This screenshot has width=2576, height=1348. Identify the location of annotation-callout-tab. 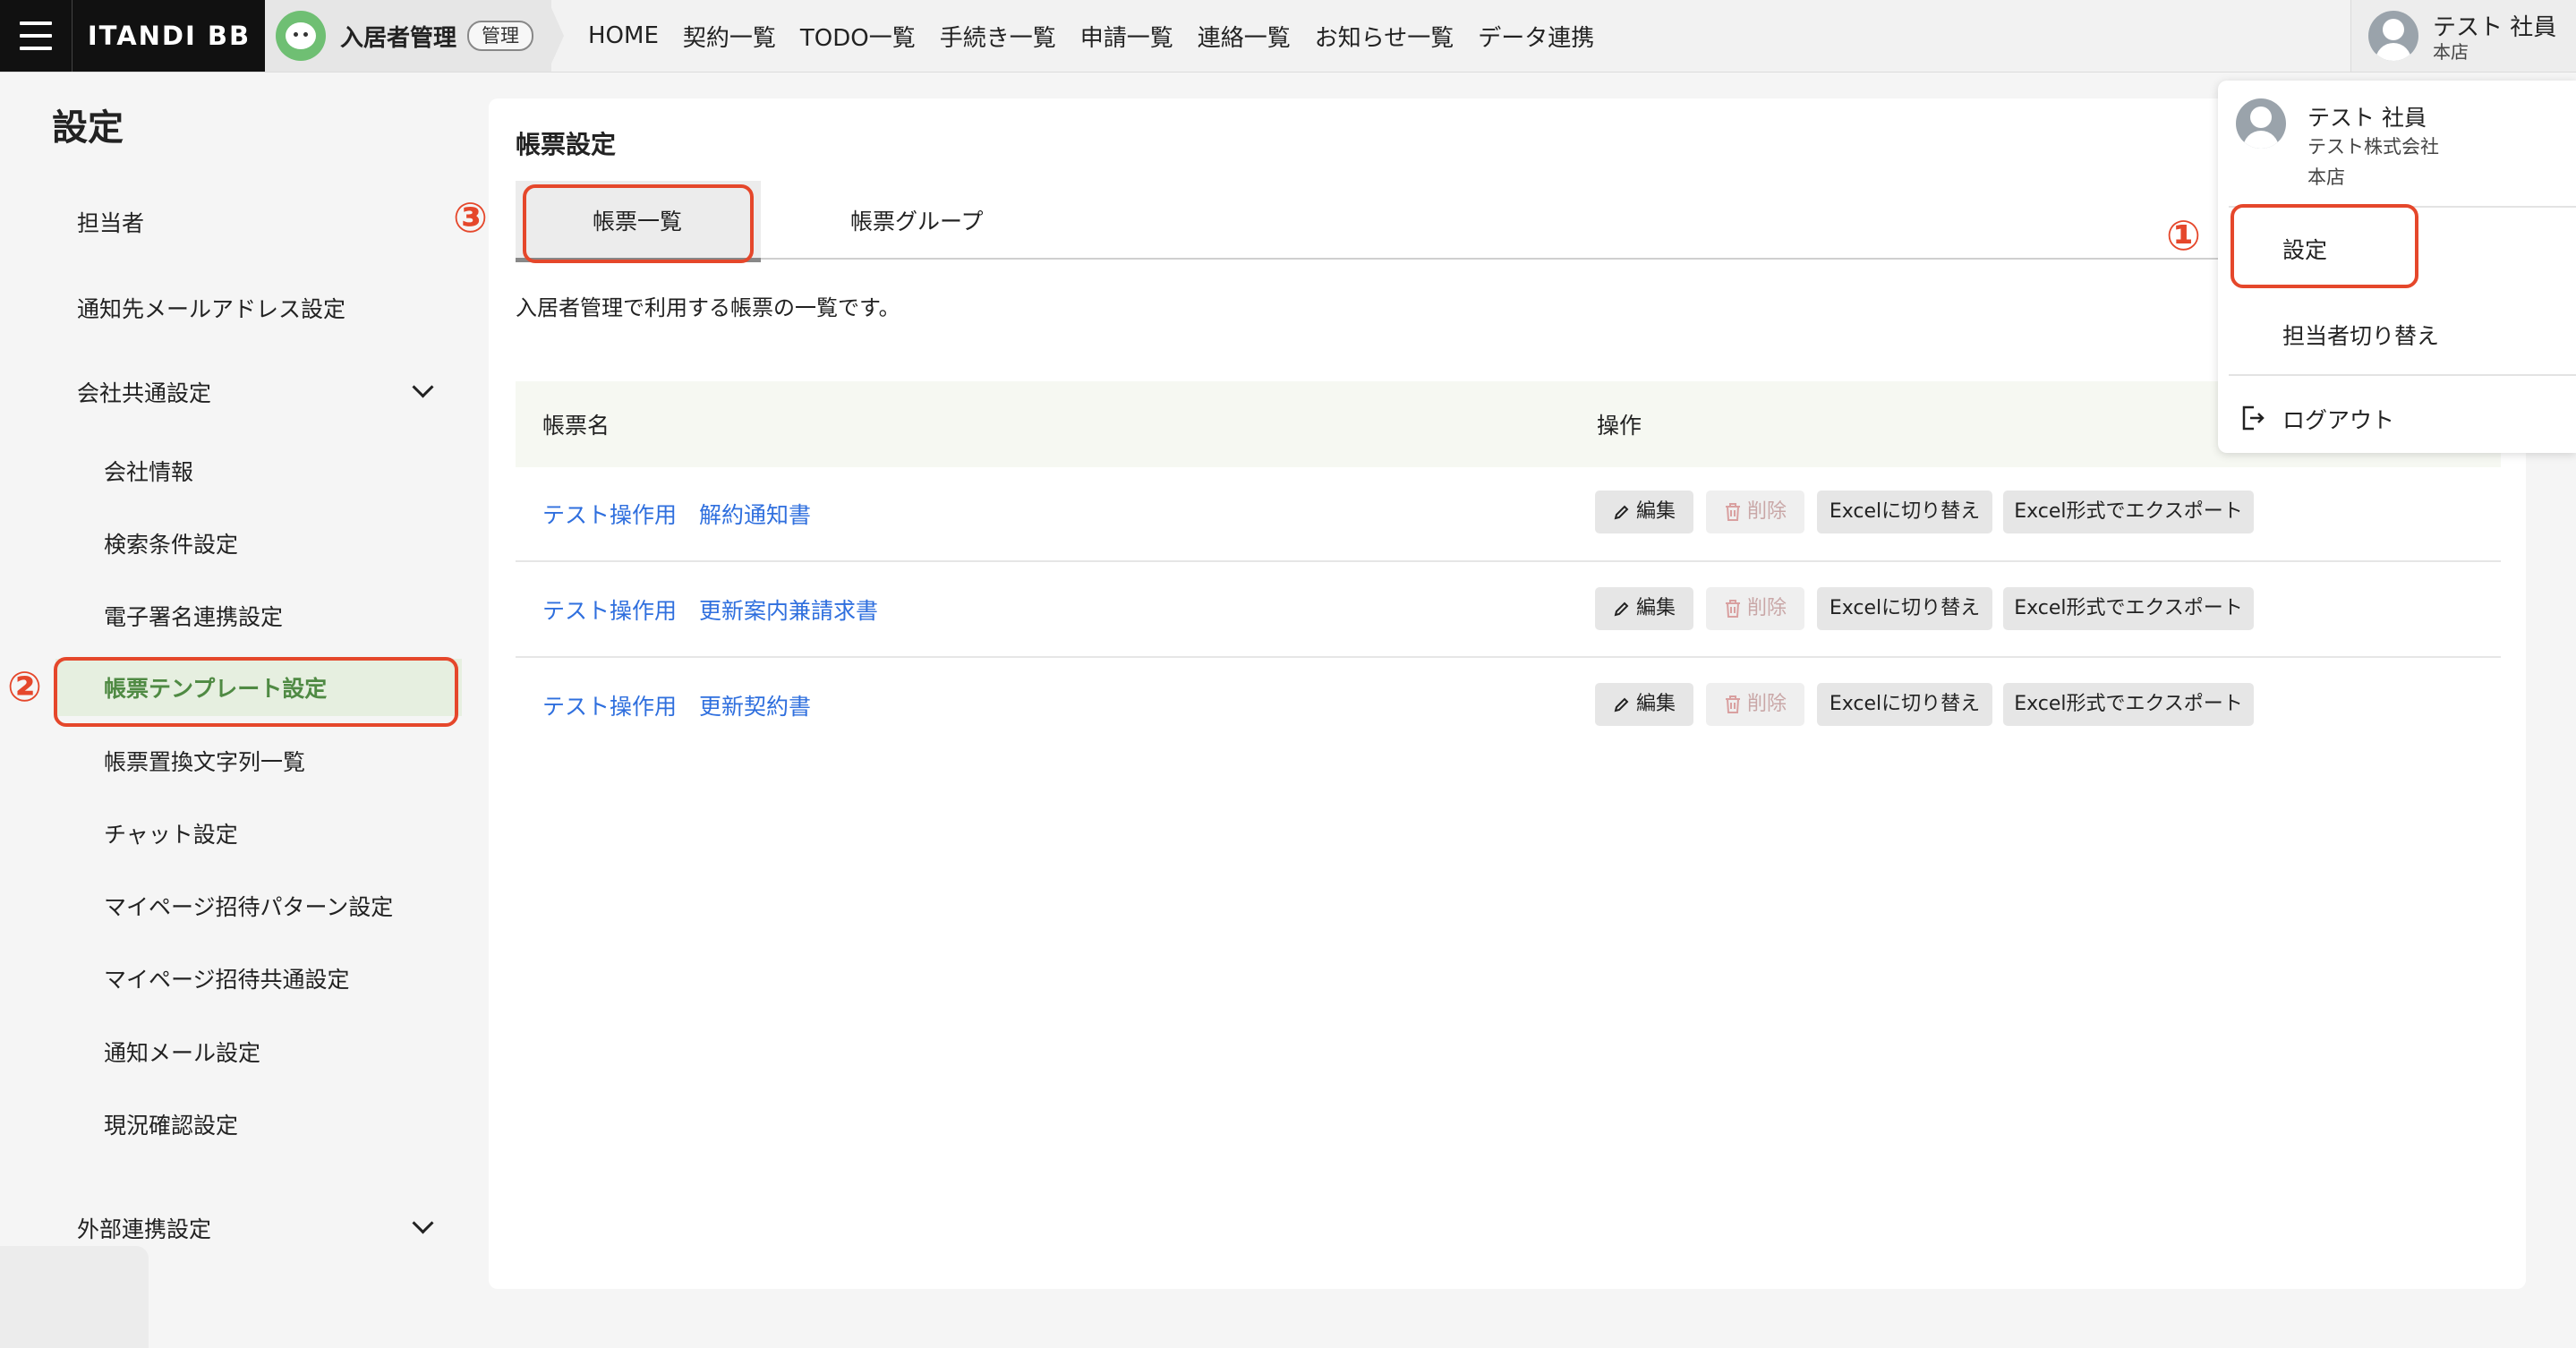
(638, 223).